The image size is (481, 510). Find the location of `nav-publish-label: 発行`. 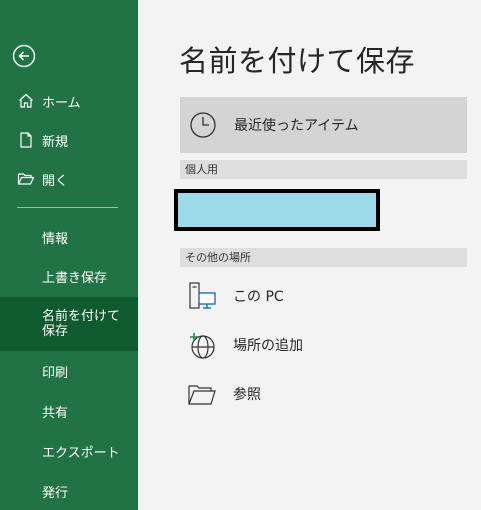

nav-publish-label: 発行 is located at coordinates (55, 493).